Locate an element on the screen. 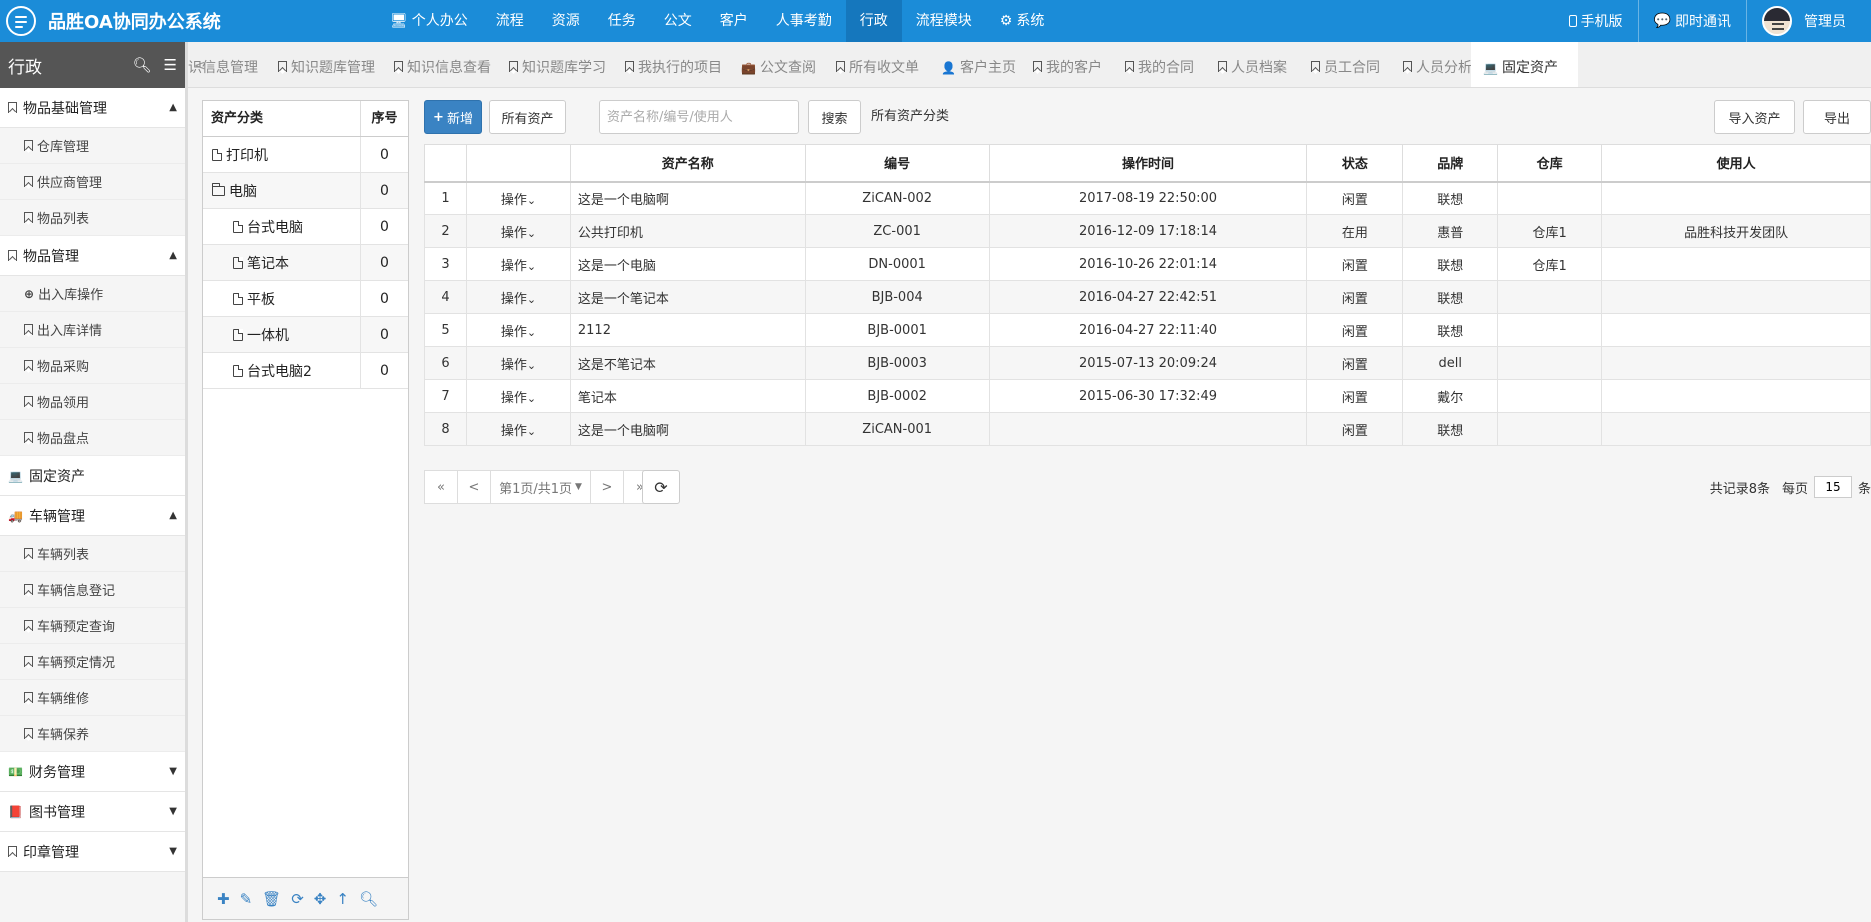 The height and width of the screenshot is (922, 1871). topnav-item-6: 人事考勤 is located at coordinates (804, 21).